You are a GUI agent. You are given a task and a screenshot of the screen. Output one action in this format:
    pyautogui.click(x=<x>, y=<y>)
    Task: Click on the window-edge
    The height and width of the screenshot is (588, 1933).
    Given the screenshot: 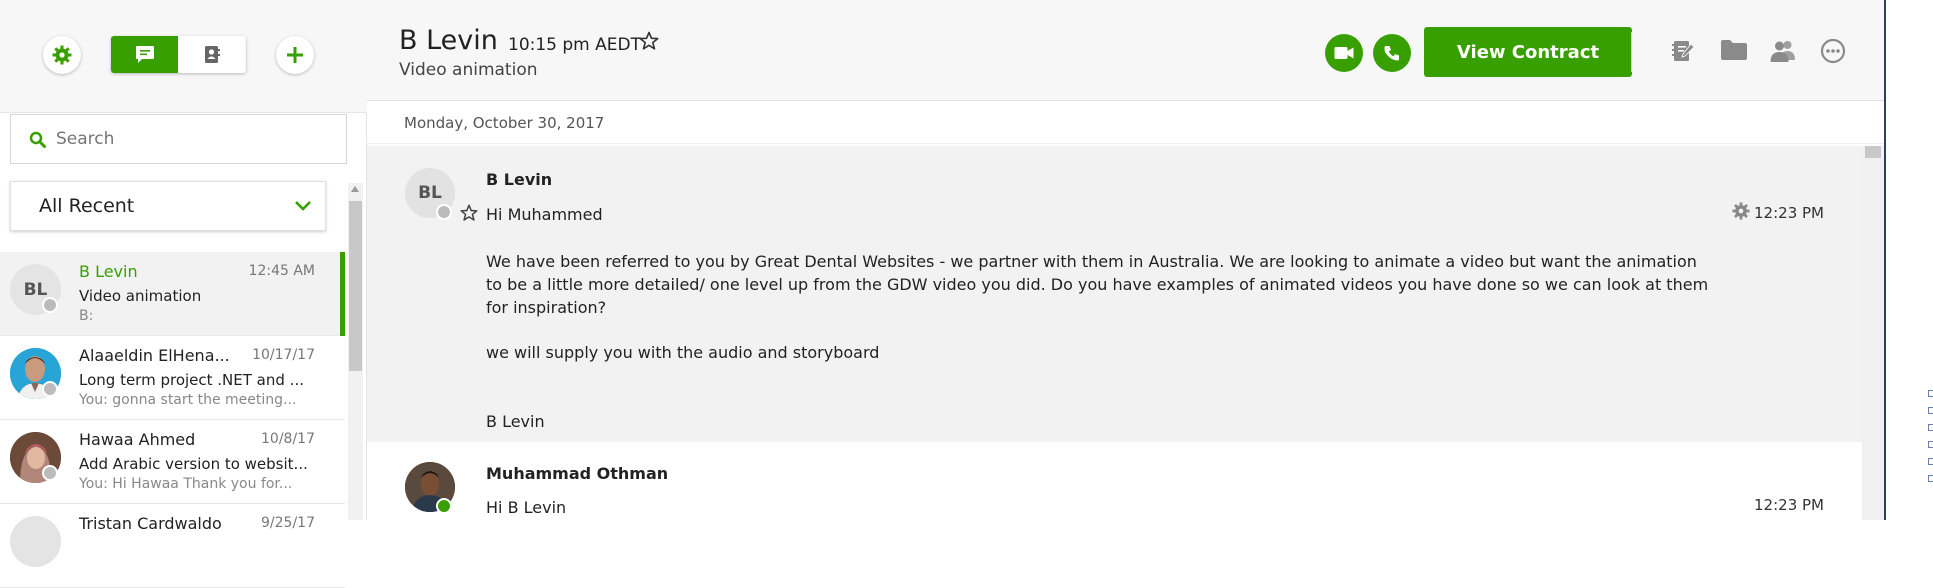 What is the action you would take?
    pyautogui.click(x=1908, y=260)
    